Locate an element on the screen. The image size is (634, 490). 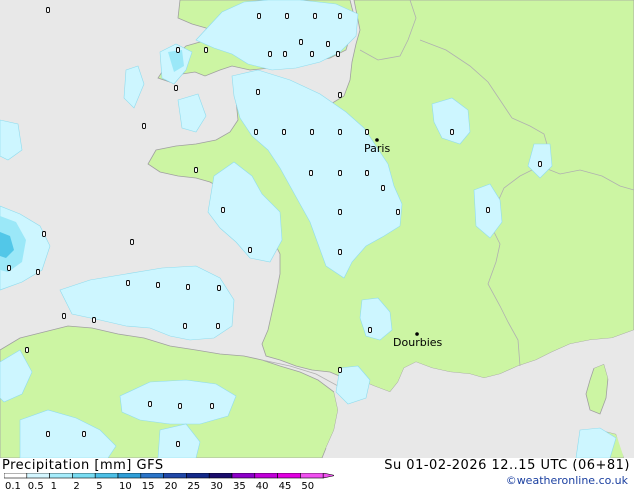
credit-link: ©weatheronline.co.uk is located at coordinates (567, 480).